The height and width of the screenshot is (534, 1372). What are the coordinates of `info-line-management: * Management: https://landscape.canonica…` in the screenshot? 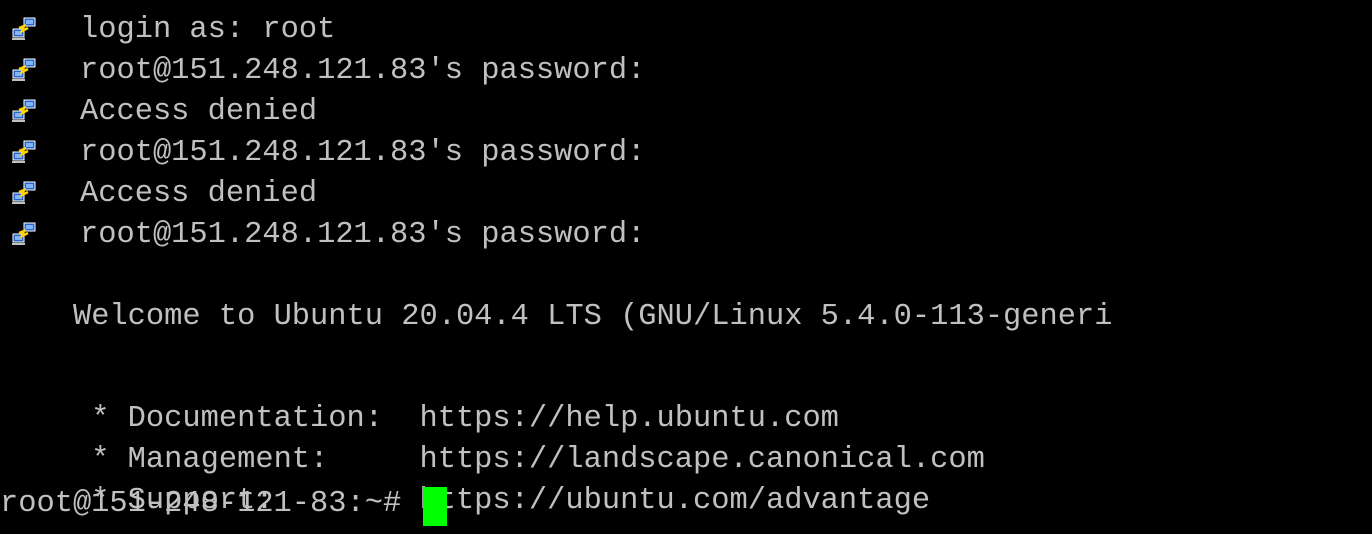 It's located at (492, 438).